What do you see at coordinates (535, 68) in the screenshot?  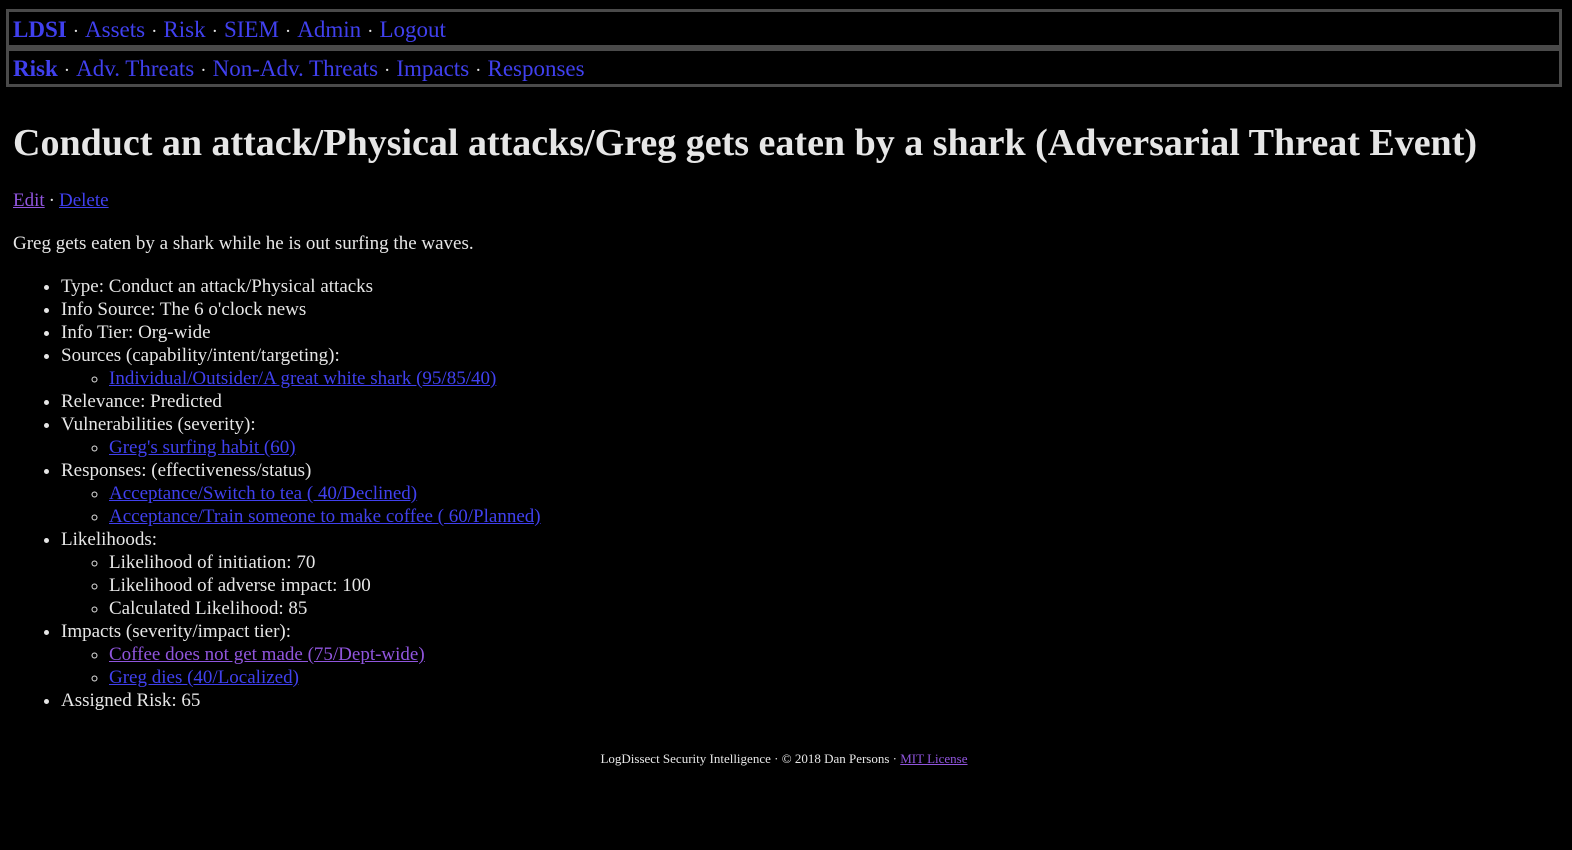 I see `subnav-responses: Responses` at bounding box center [535, 68].